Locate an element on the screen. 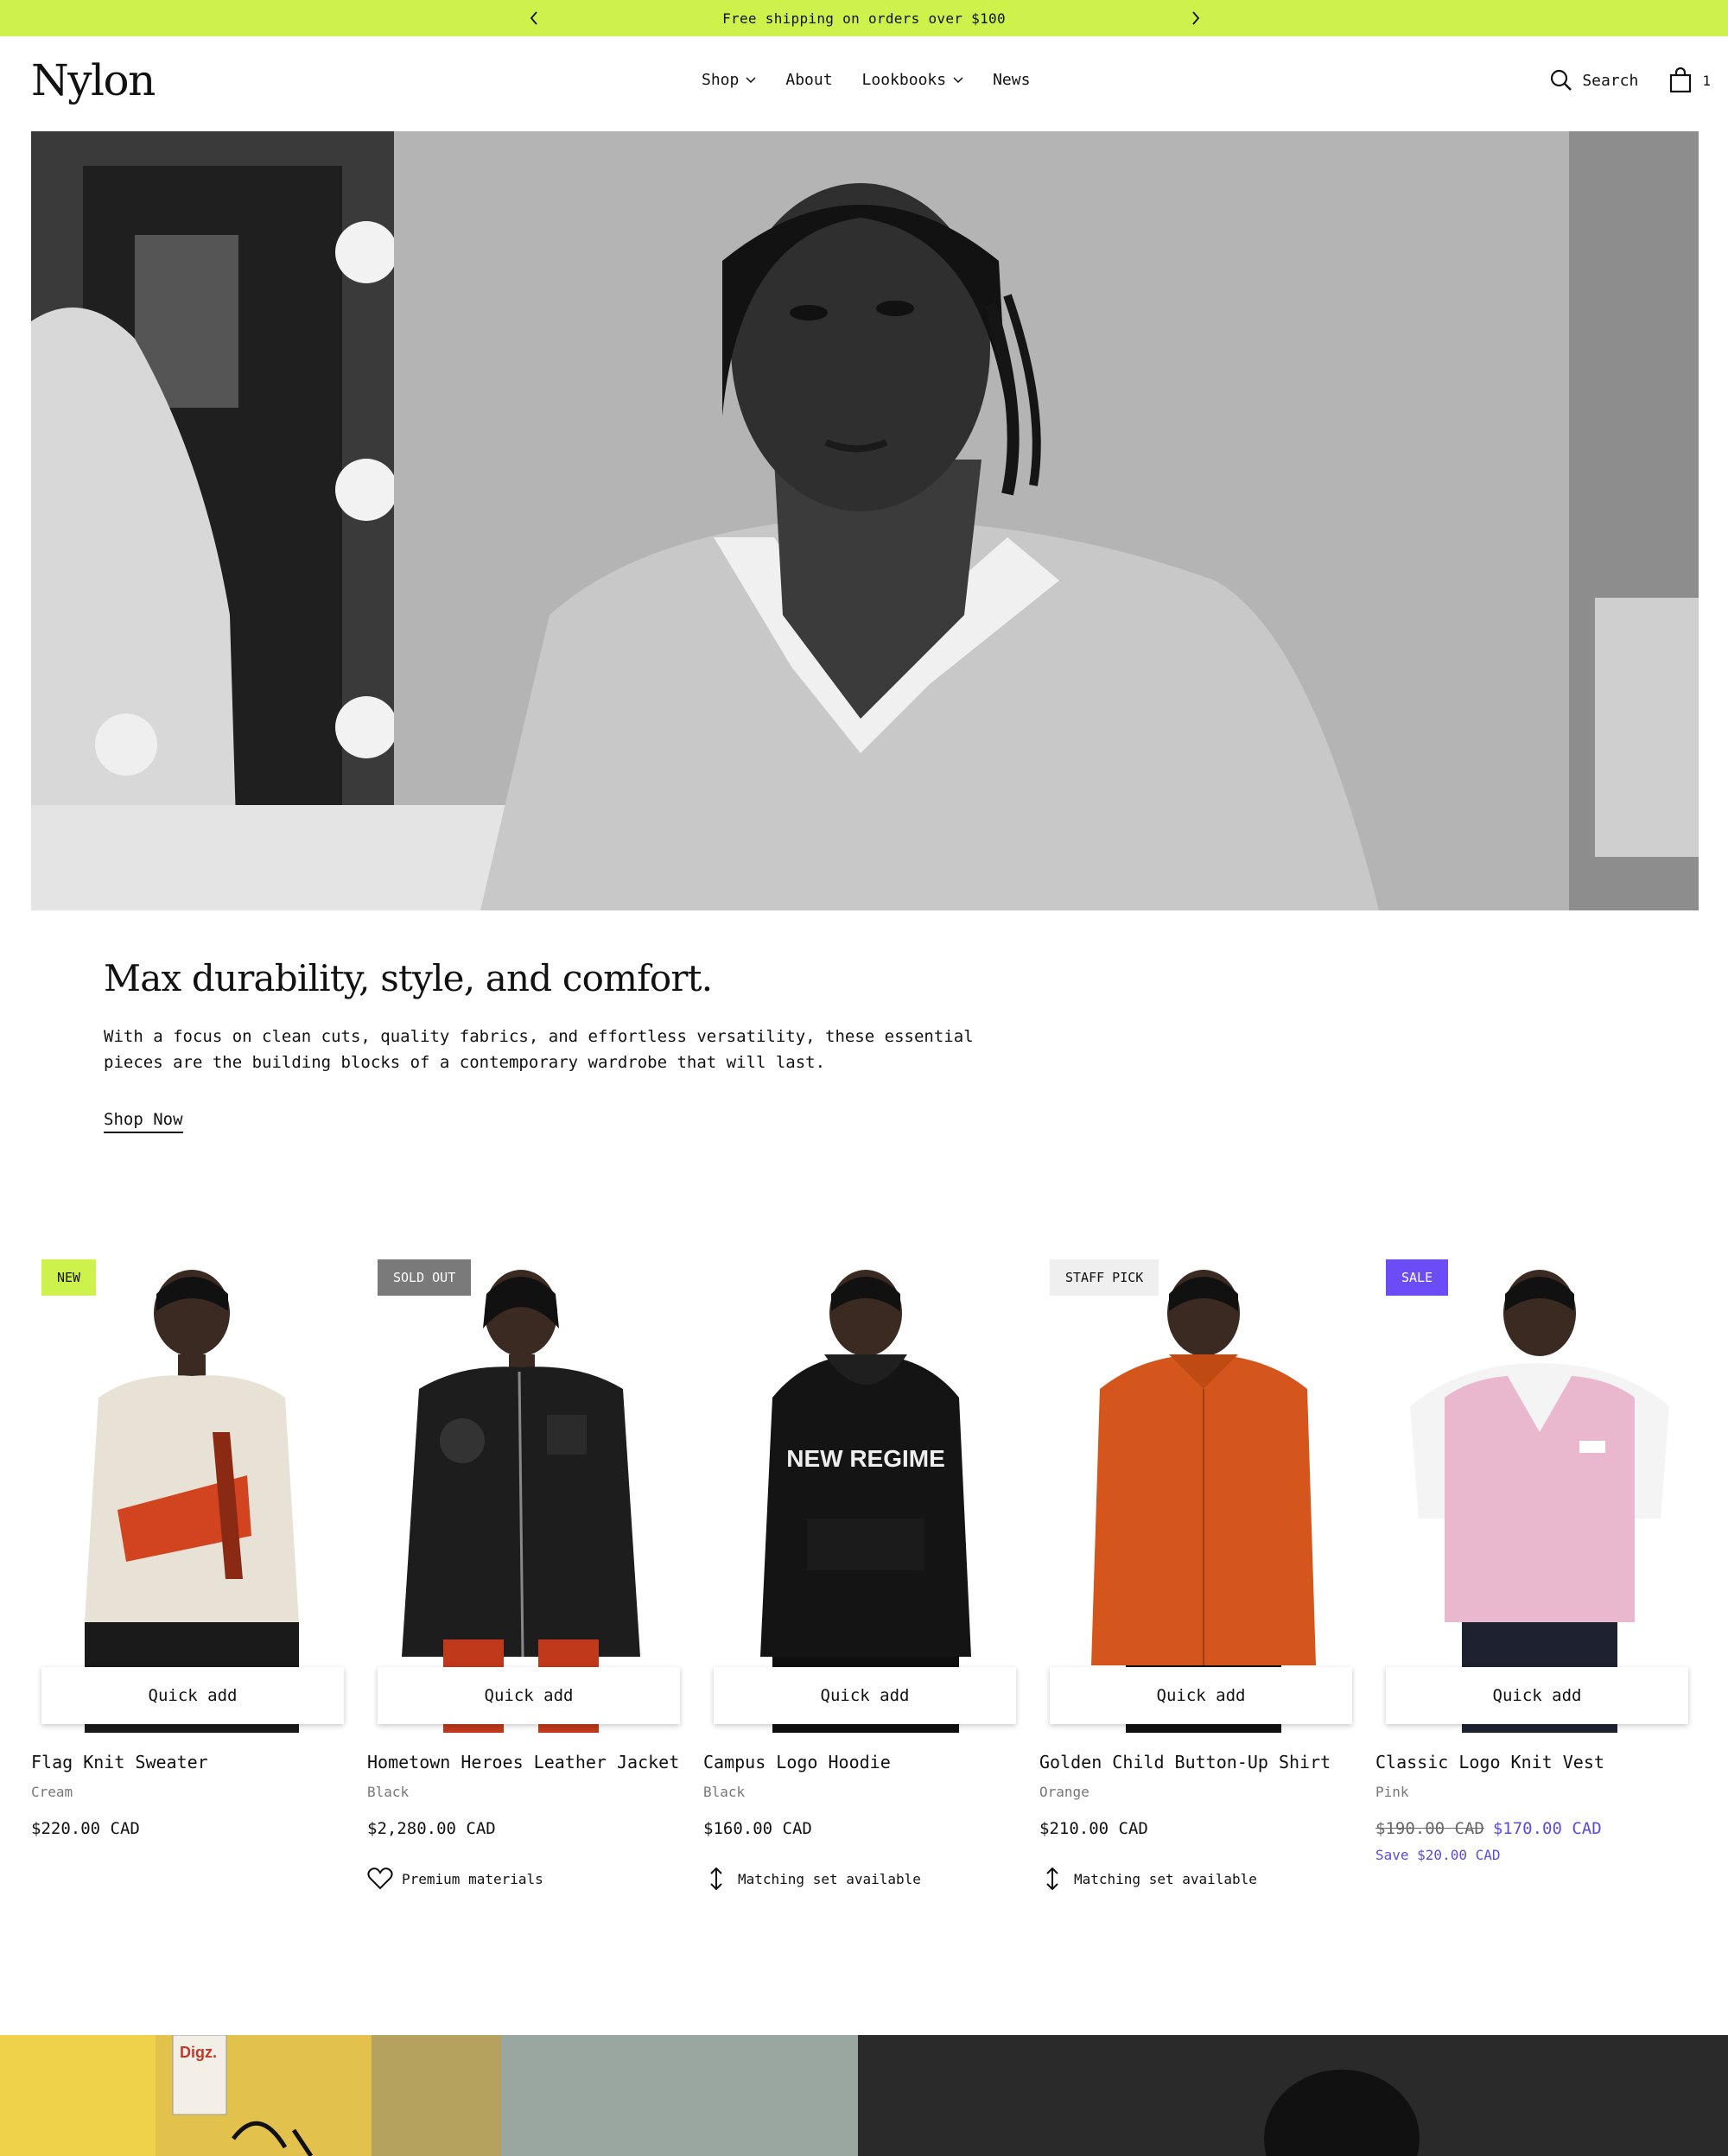  product-name: Golden Child Button-Up Shirt is located at coordinates (1185, 1762).